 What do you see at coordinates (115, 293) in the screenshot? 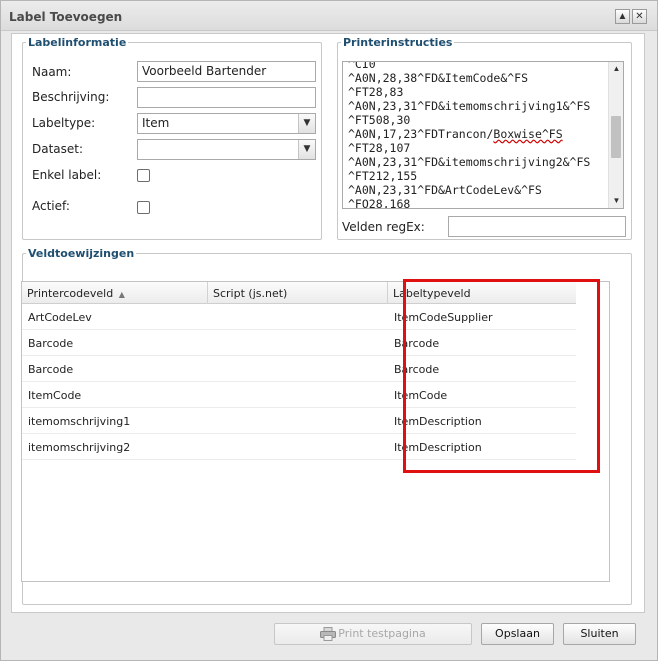
I see `column-header-printercodeveld: Printercodeveld ▲` at bounding box center [115, 293].